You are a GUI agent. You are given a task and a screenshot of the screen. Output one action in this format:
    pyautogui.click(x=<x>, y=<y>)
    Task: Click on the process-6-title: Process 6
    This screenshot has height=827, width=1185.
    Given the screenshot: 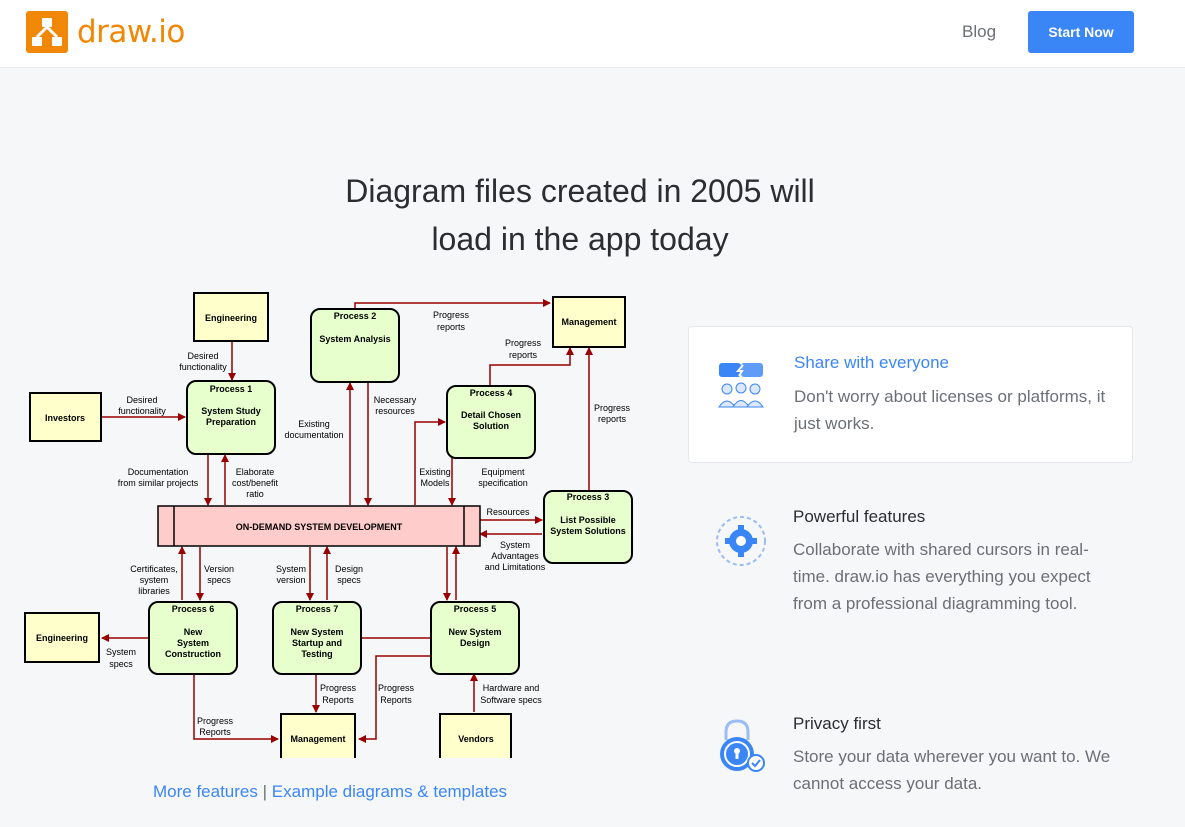 What is the action you would take?
    pyautogui.click(x=193, y=609)
    